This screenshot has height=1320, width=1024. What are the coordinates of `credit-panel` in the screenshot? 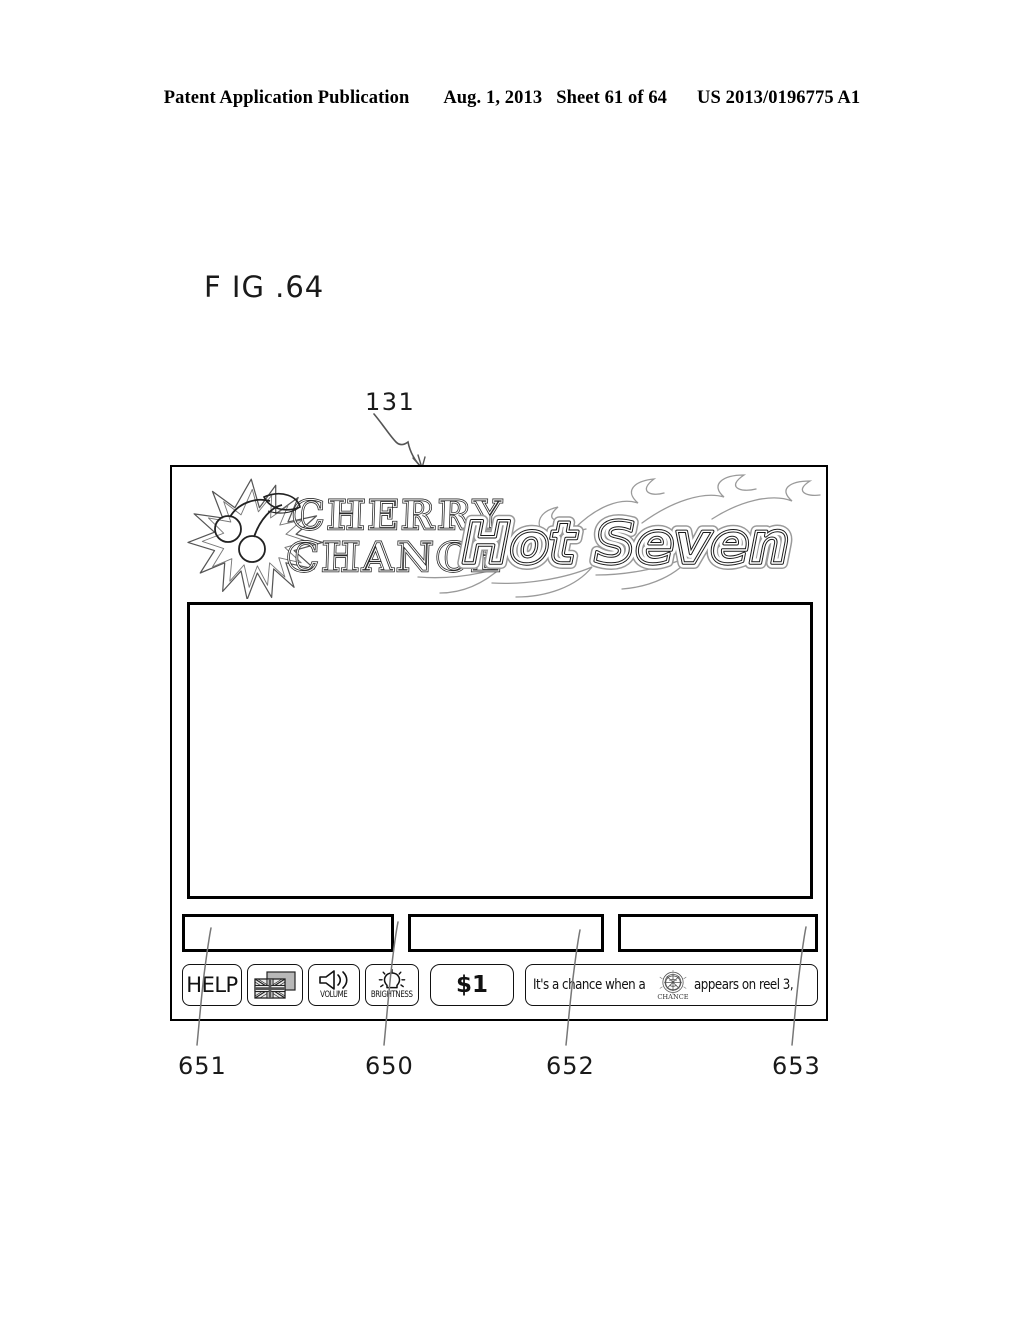 It's located at (288, 933).